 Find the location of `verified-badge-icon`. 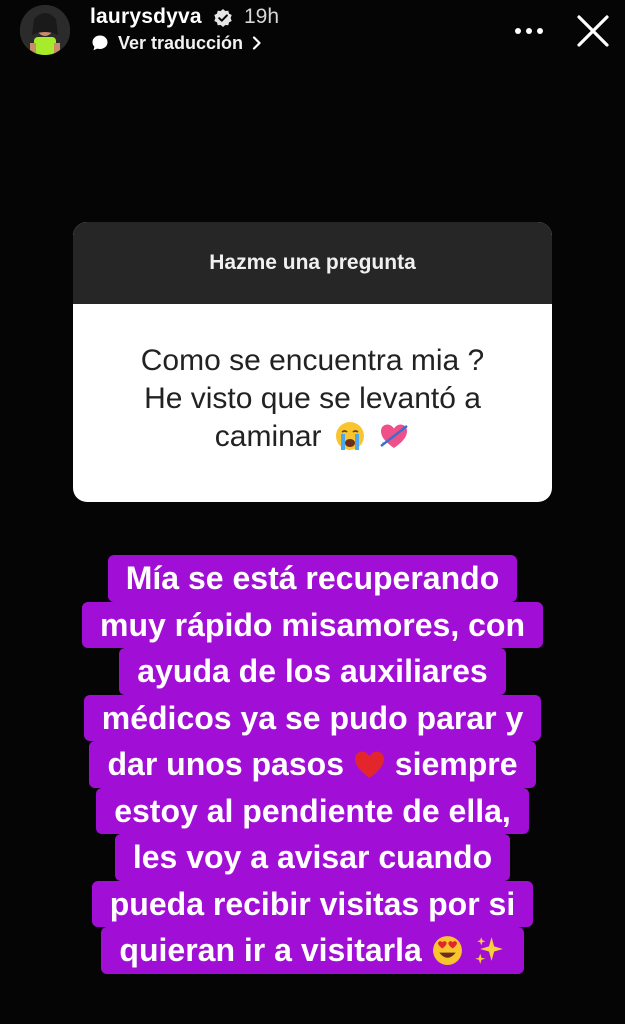

verified-badge-icon is located at coordinates (223, 18).